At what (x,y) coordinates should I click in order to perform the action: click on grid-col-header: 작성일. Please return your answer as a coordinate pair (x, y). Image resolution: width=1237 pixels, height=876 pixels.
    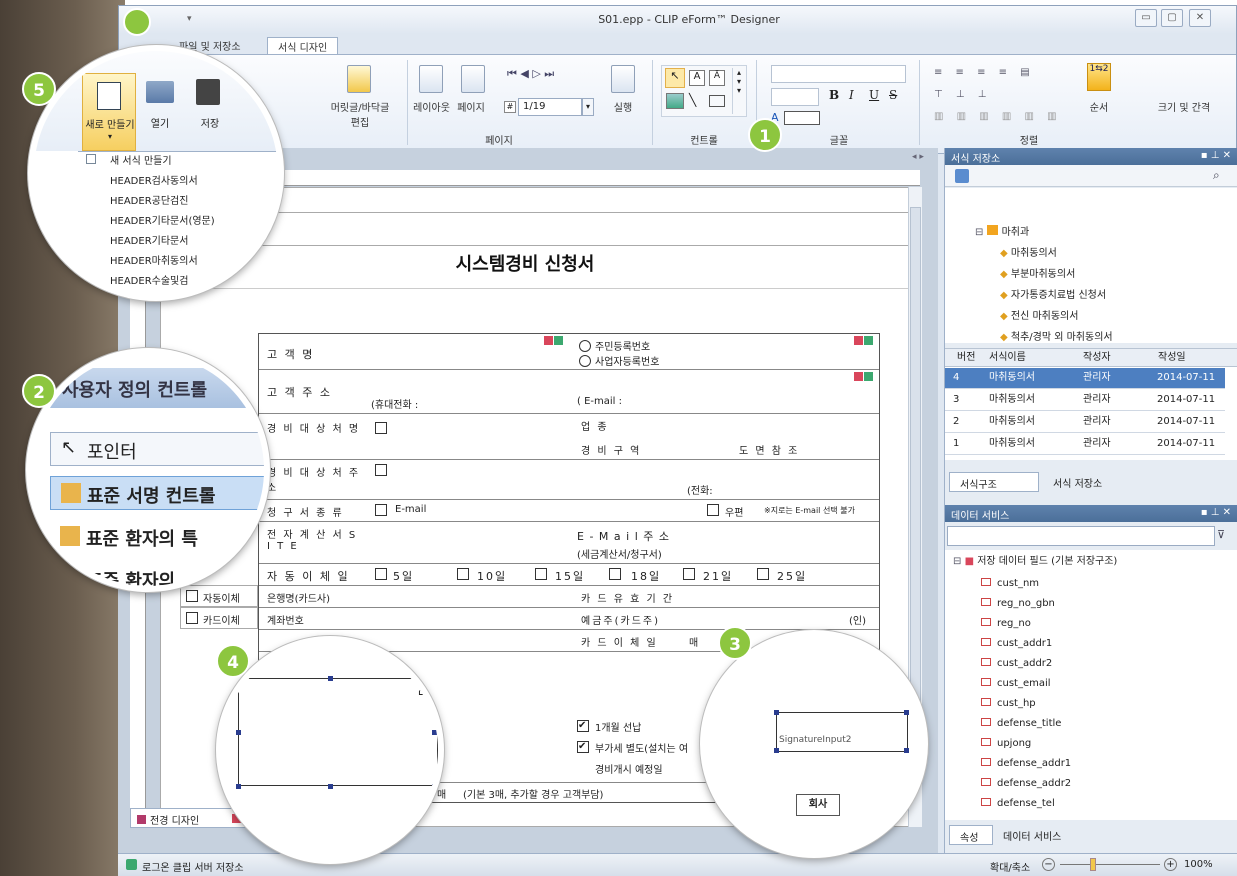
    Looking at the image, I should click on (1172, 357).